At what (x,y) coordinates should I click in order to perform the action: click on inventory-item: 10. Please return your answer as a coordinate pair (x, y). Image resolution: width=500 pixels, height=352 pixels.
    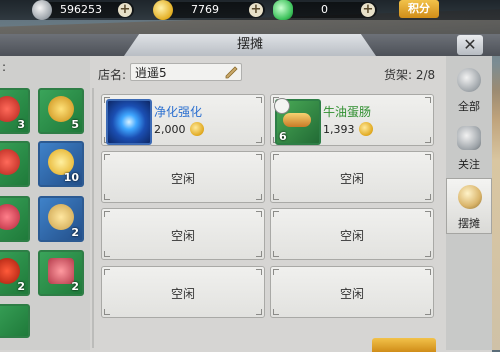
    Looking at the image, I should click on (61, 164).